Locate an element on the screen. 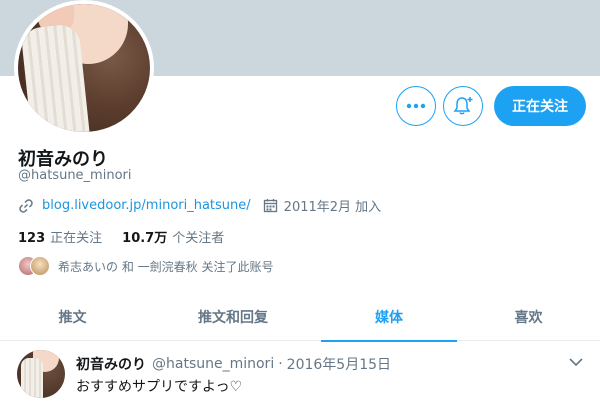 The width and height of the screenshot is (600, 402). profile-tabs: 推文 推文和回复 媒体 喜欢 is located at coordinates (300, 317).